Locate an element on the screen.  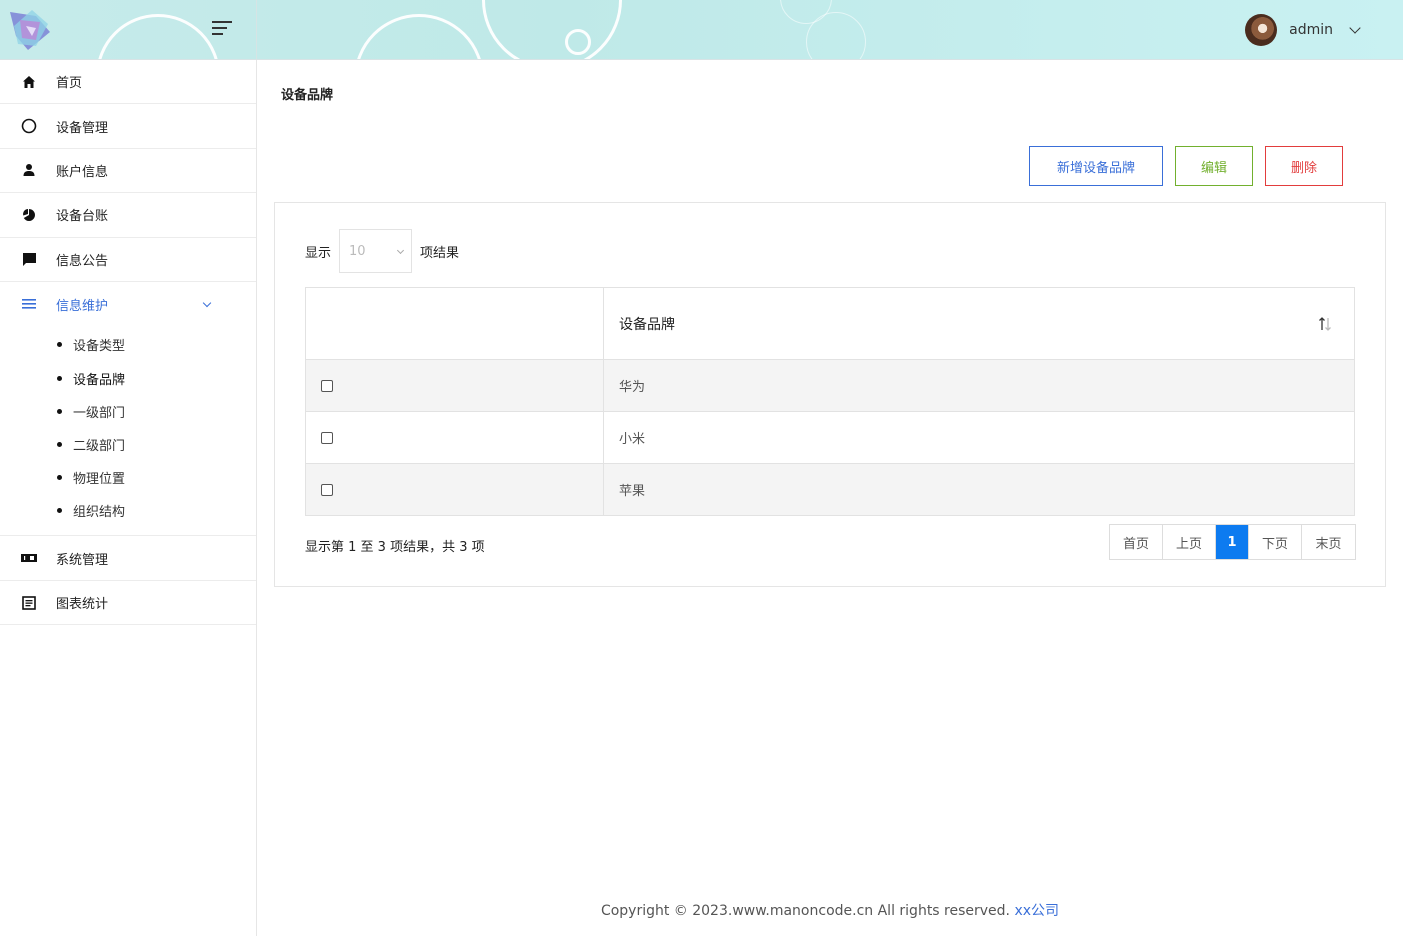
submenu-item-device-type: 设备类型 is located at coordinates (128, 344).